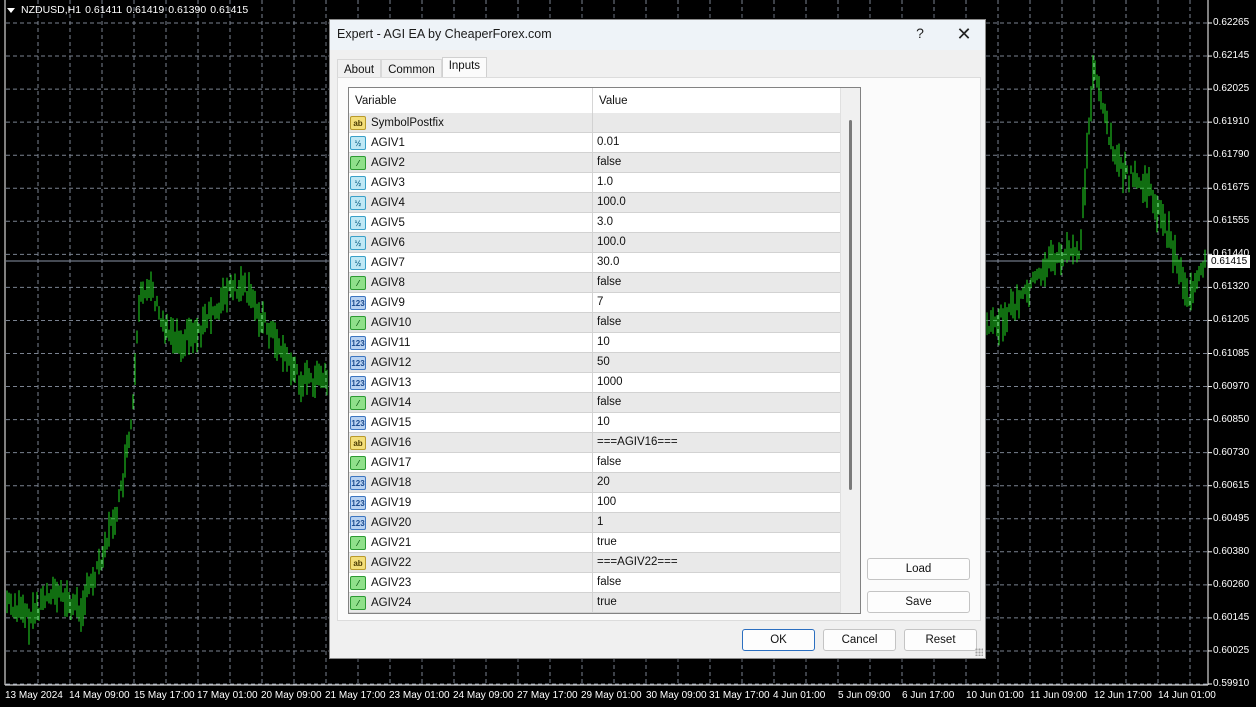  I want to click on table-row: ⁄ AGIV17 false, so click(604, 463).